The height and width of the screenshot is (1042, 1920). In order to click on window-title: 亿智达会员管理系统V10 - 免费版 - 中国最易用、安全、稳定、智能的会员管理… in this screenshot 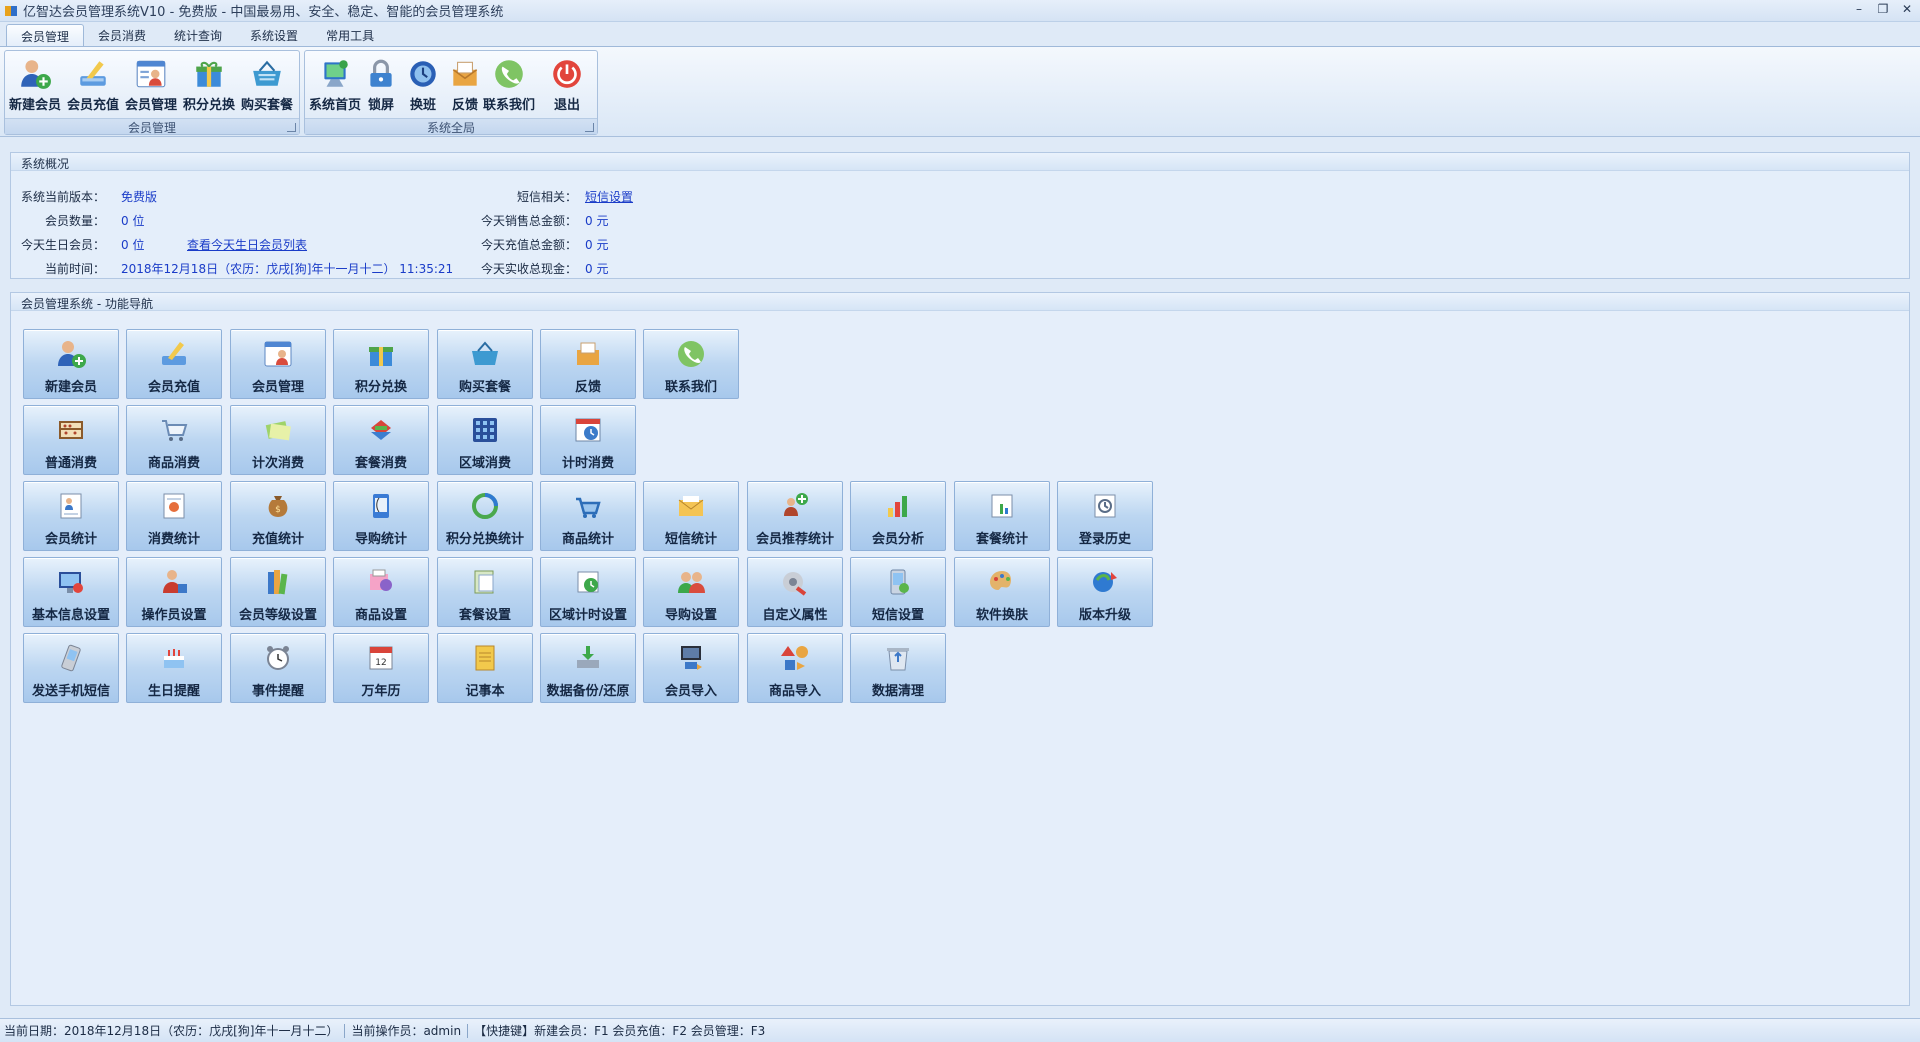, I will do `click(263, 12)`.